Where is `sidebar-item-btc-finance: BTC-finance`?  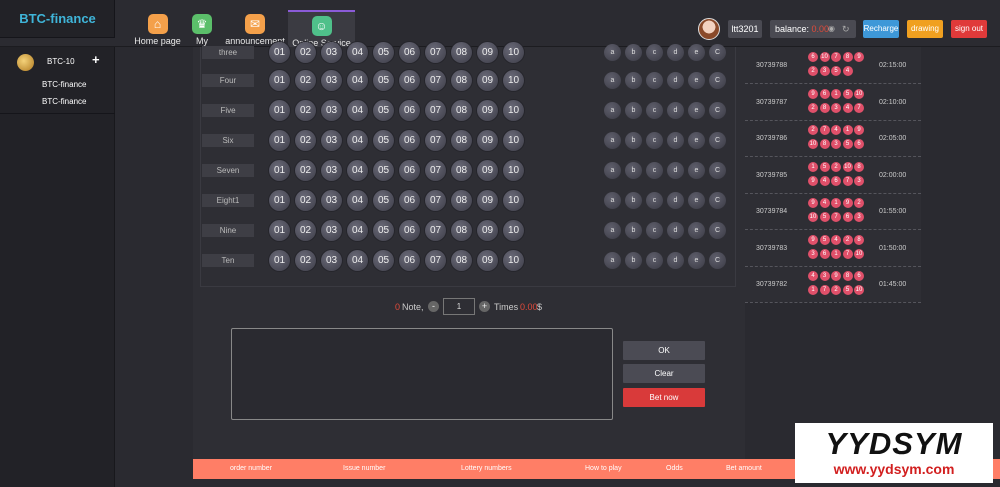
sidebar-item-btc-finance: BTC-finance is located at coordinates (64, 101).